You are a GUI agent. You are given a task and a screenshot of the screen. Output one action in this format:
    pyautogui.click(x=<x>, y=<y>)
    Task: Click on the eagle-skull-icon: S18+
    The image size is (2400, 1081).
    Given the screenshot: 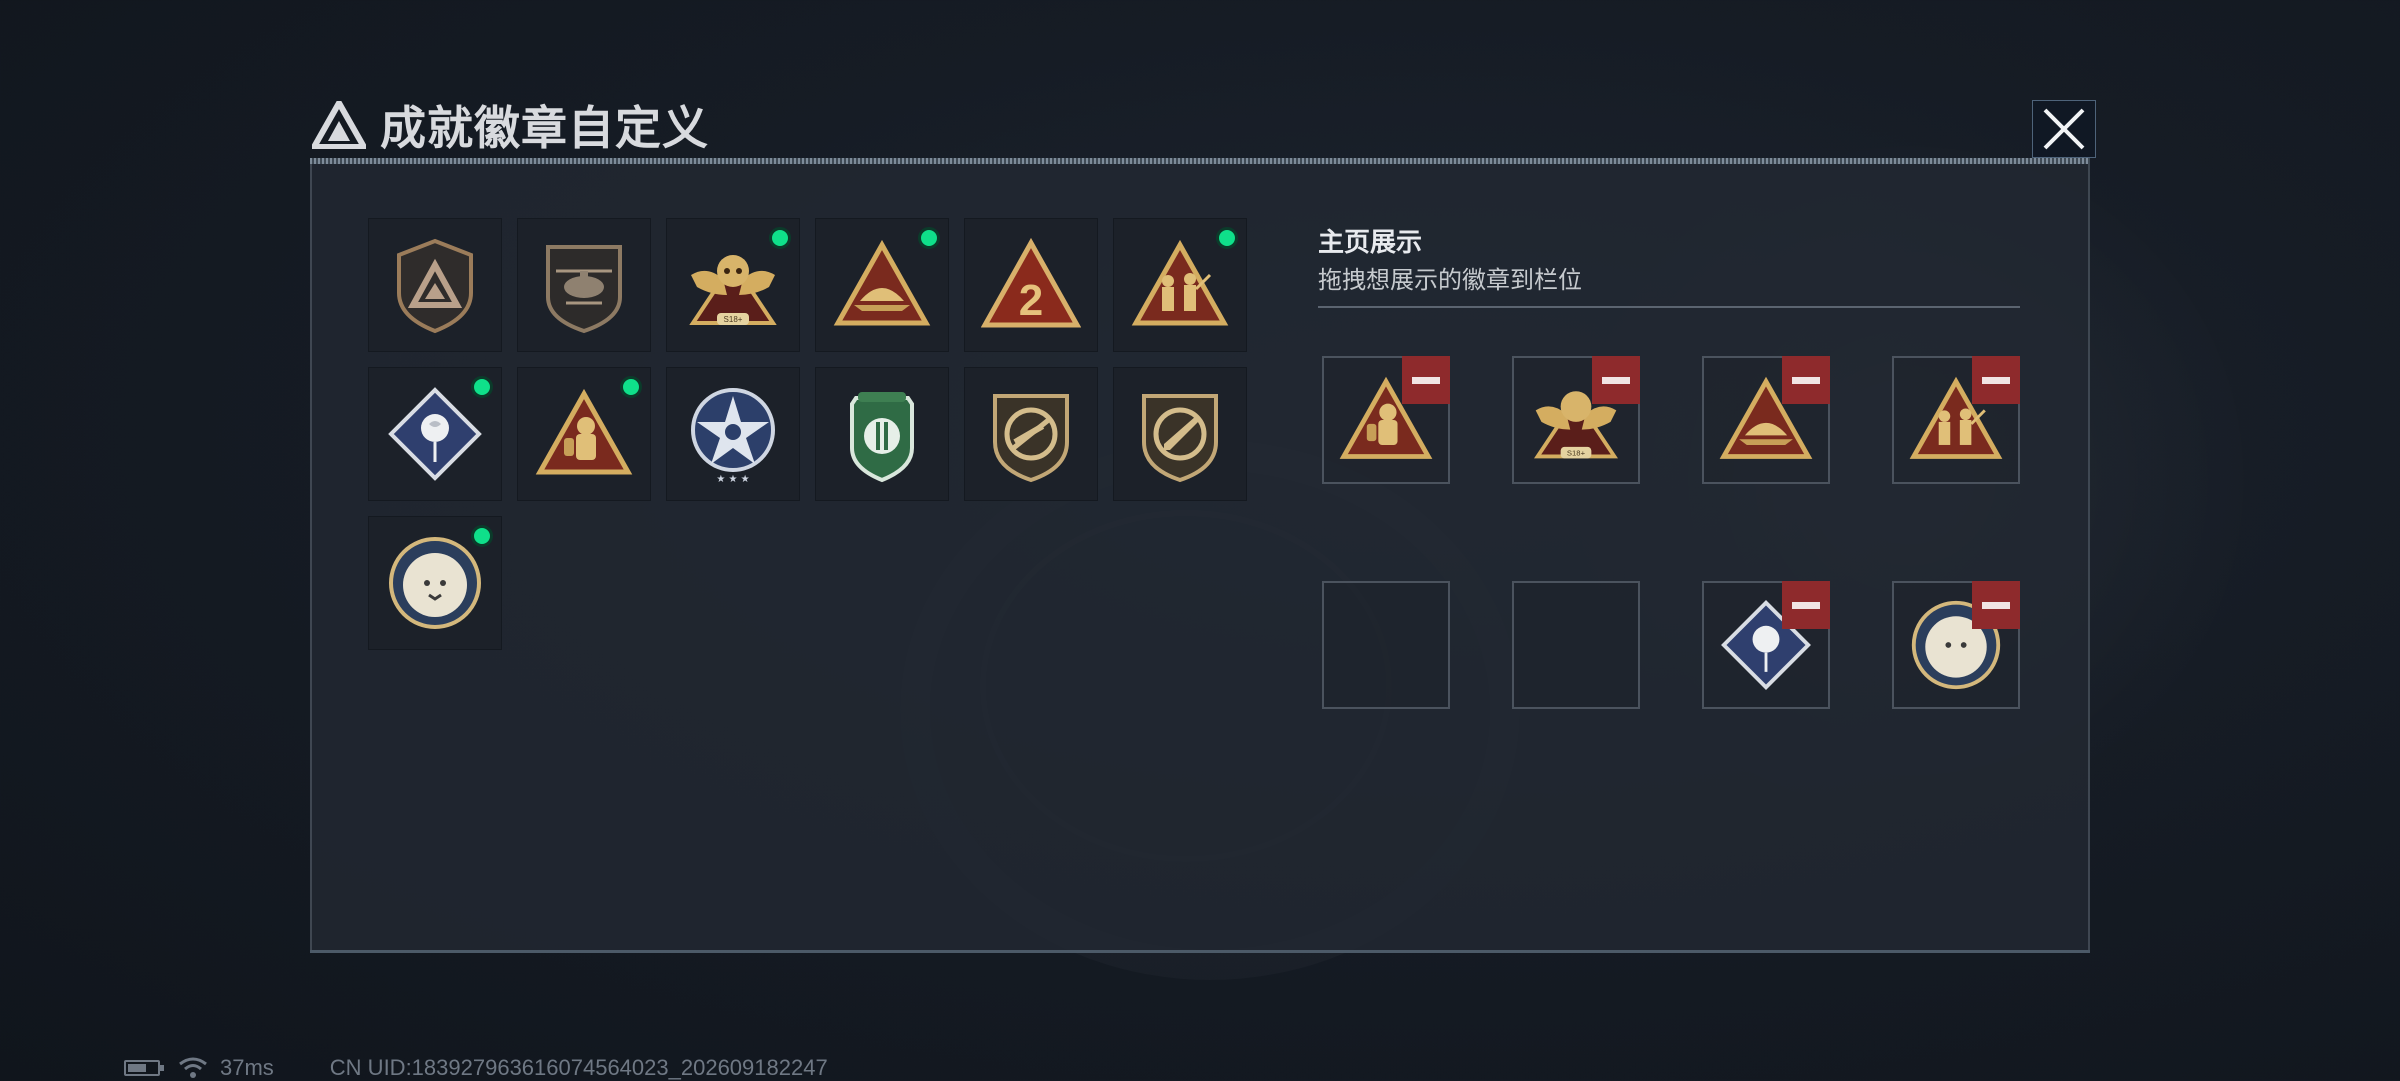 What is the action you would take?
    pyautogui.click(x=733, y=290)
    